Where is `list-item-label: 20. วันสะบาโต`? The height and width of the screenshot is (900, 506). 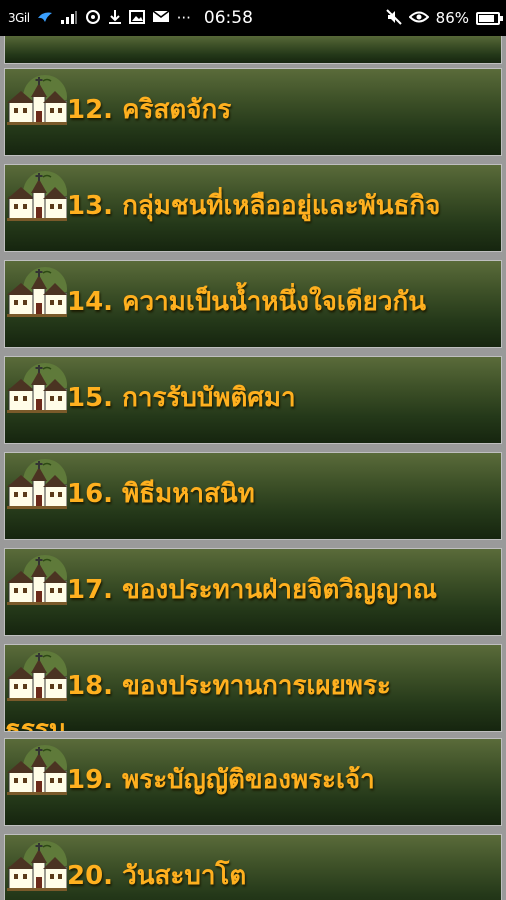
list-item-label: 20. วันสะบาโต is located at coordinates (157, 876).